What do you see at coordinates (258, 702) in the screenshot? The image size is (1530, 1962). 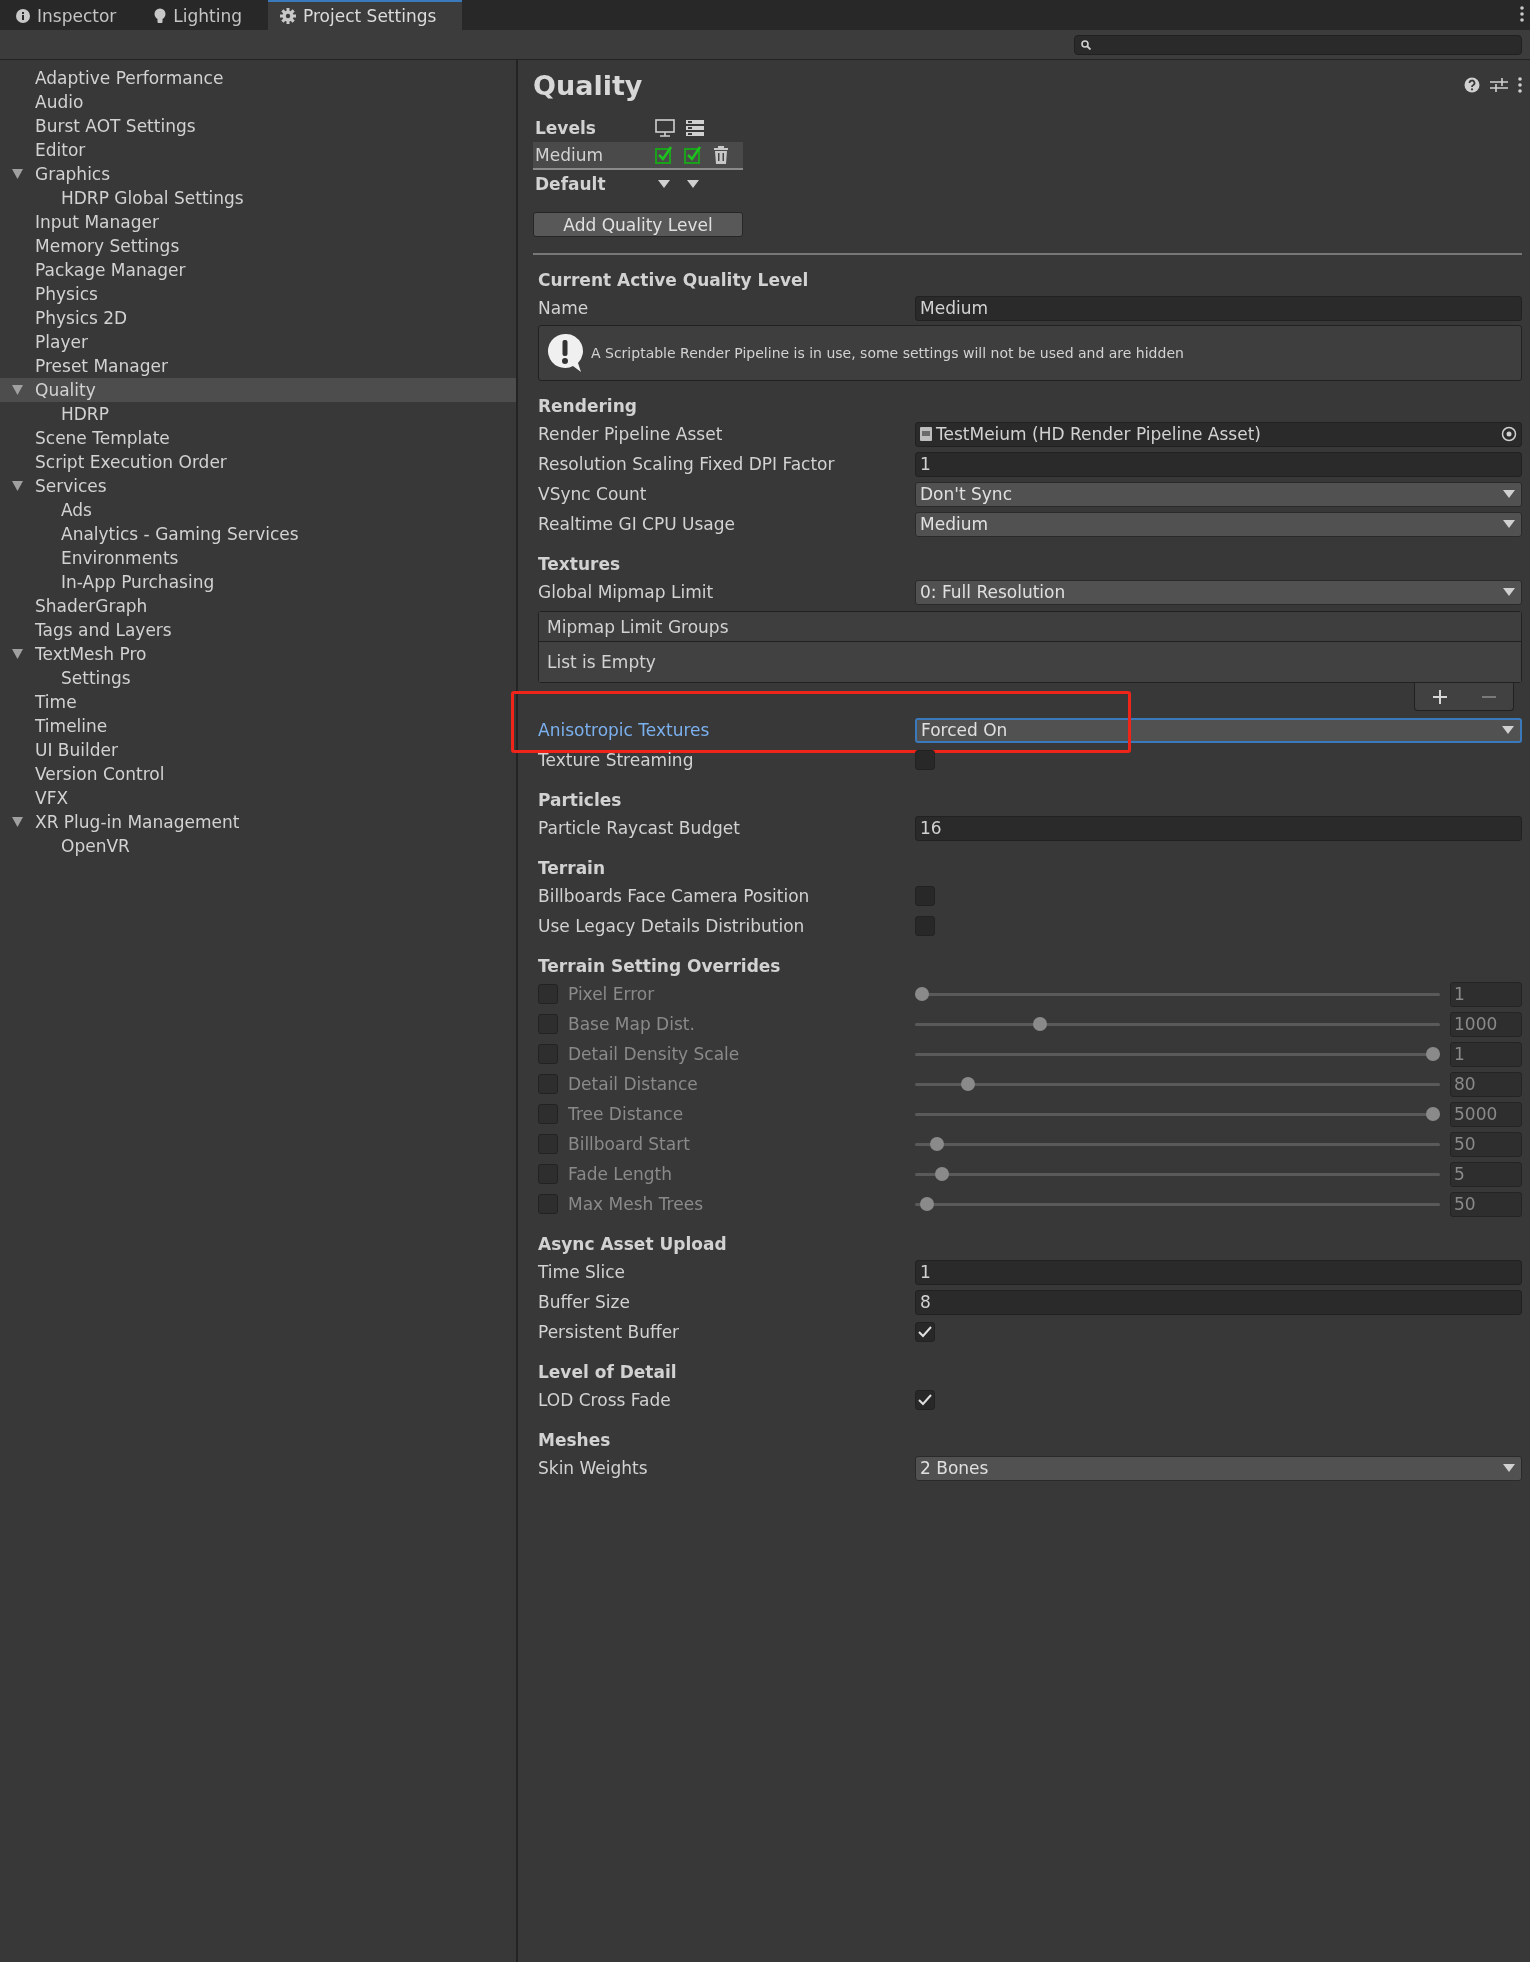 I see `sidebar-item: Time` at bounding box center [258, 702].